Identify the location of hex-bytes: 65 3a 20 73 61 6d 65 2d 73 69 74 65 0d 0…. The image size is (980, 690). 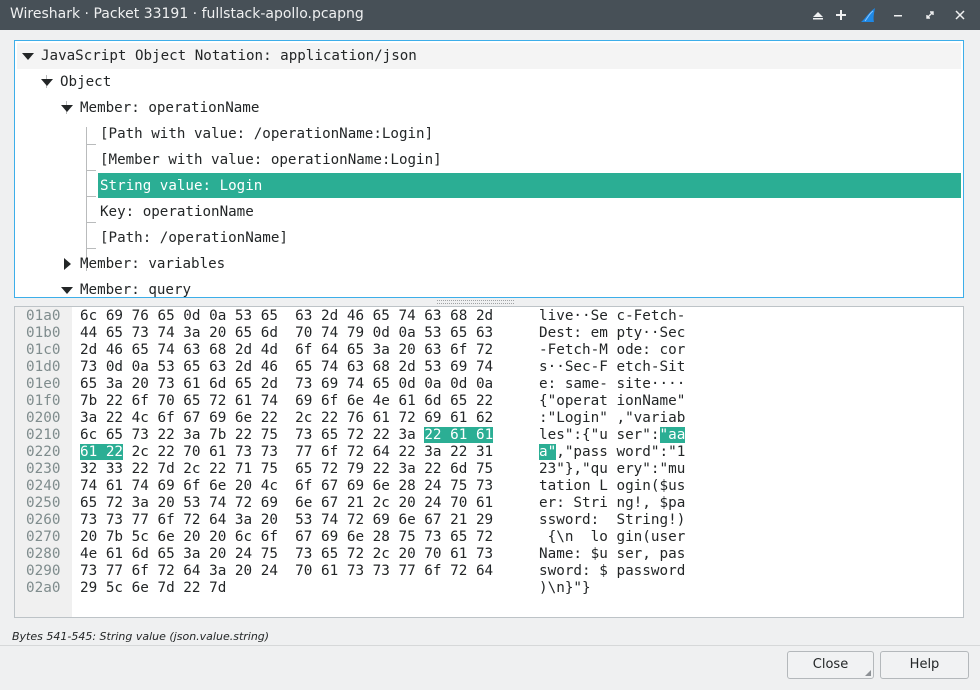
(286, 384).